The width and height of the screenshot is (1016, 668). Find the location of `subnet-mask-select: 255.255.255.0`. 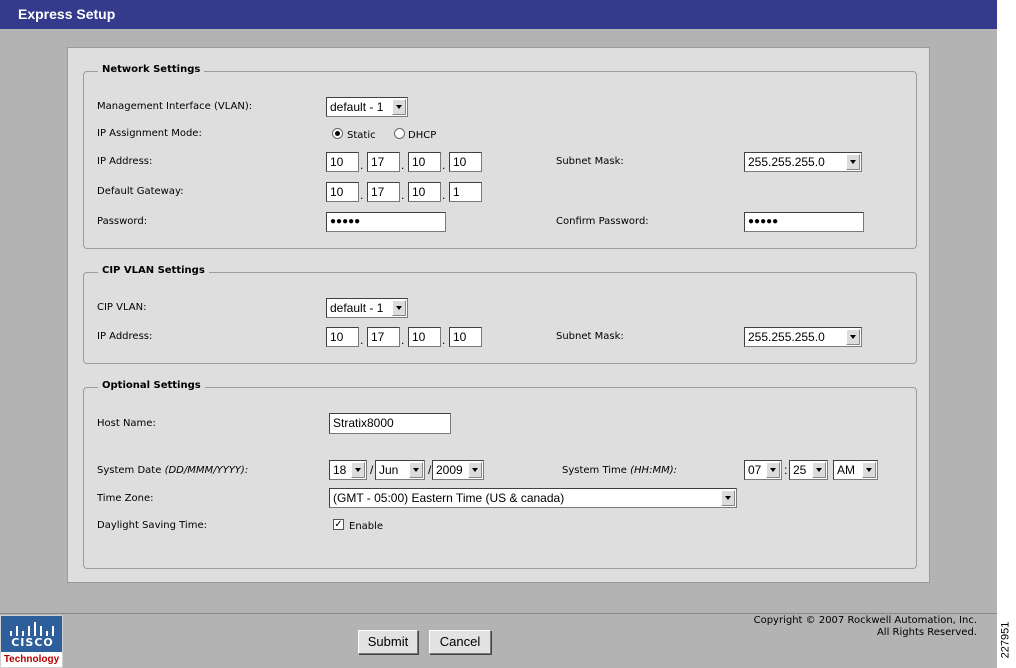

subnet-mask-select: 255.255.255.0 is located at coordinates (803, 162).